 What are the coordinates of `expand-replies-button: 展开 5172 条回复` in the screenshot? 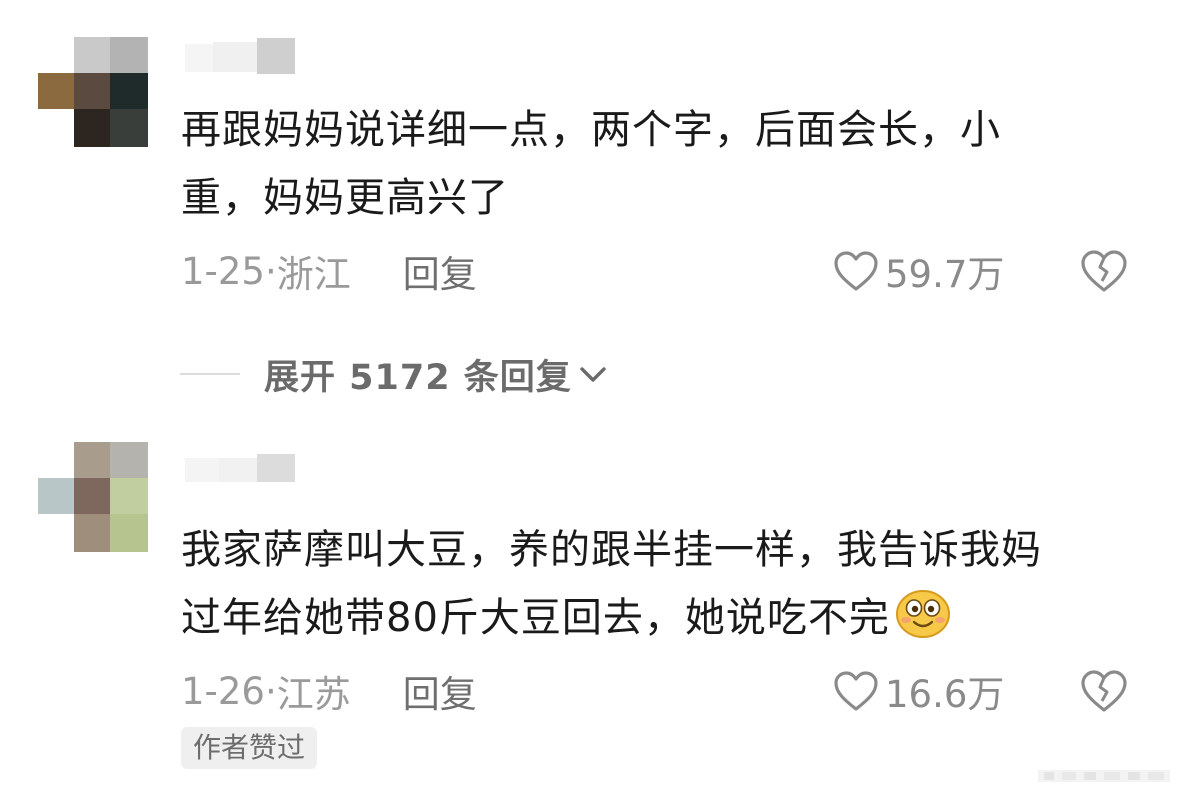 It's located at (395, 374).